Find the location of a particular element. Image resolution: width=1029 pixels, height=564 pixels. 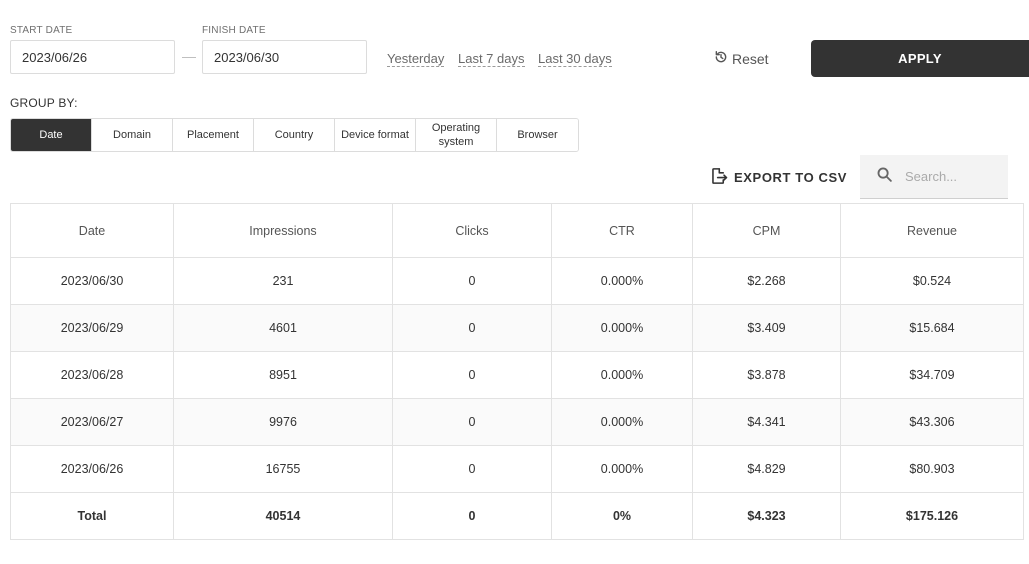

cell-impressions: 231 is located at coordinates (283, 281).